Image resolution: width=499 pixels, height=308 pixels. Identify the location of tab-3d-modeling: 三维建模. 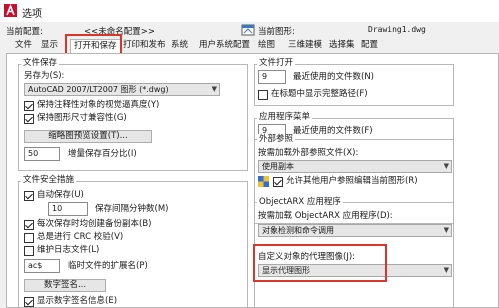
(305, 46).